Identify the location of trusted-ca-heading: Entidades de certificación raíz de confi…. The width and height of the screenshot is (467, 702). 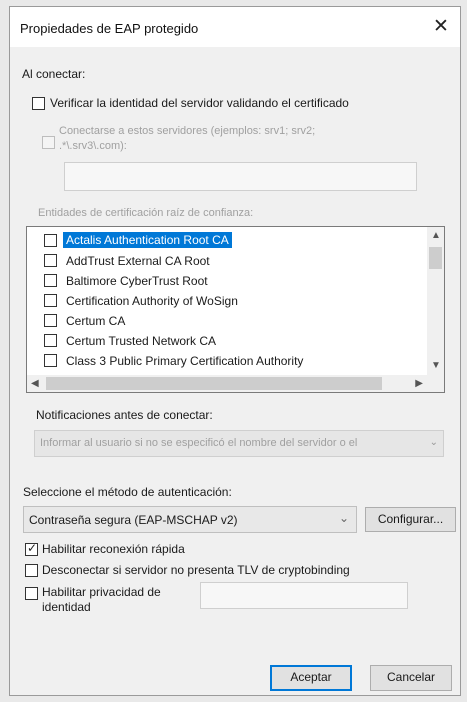
(146, 213).